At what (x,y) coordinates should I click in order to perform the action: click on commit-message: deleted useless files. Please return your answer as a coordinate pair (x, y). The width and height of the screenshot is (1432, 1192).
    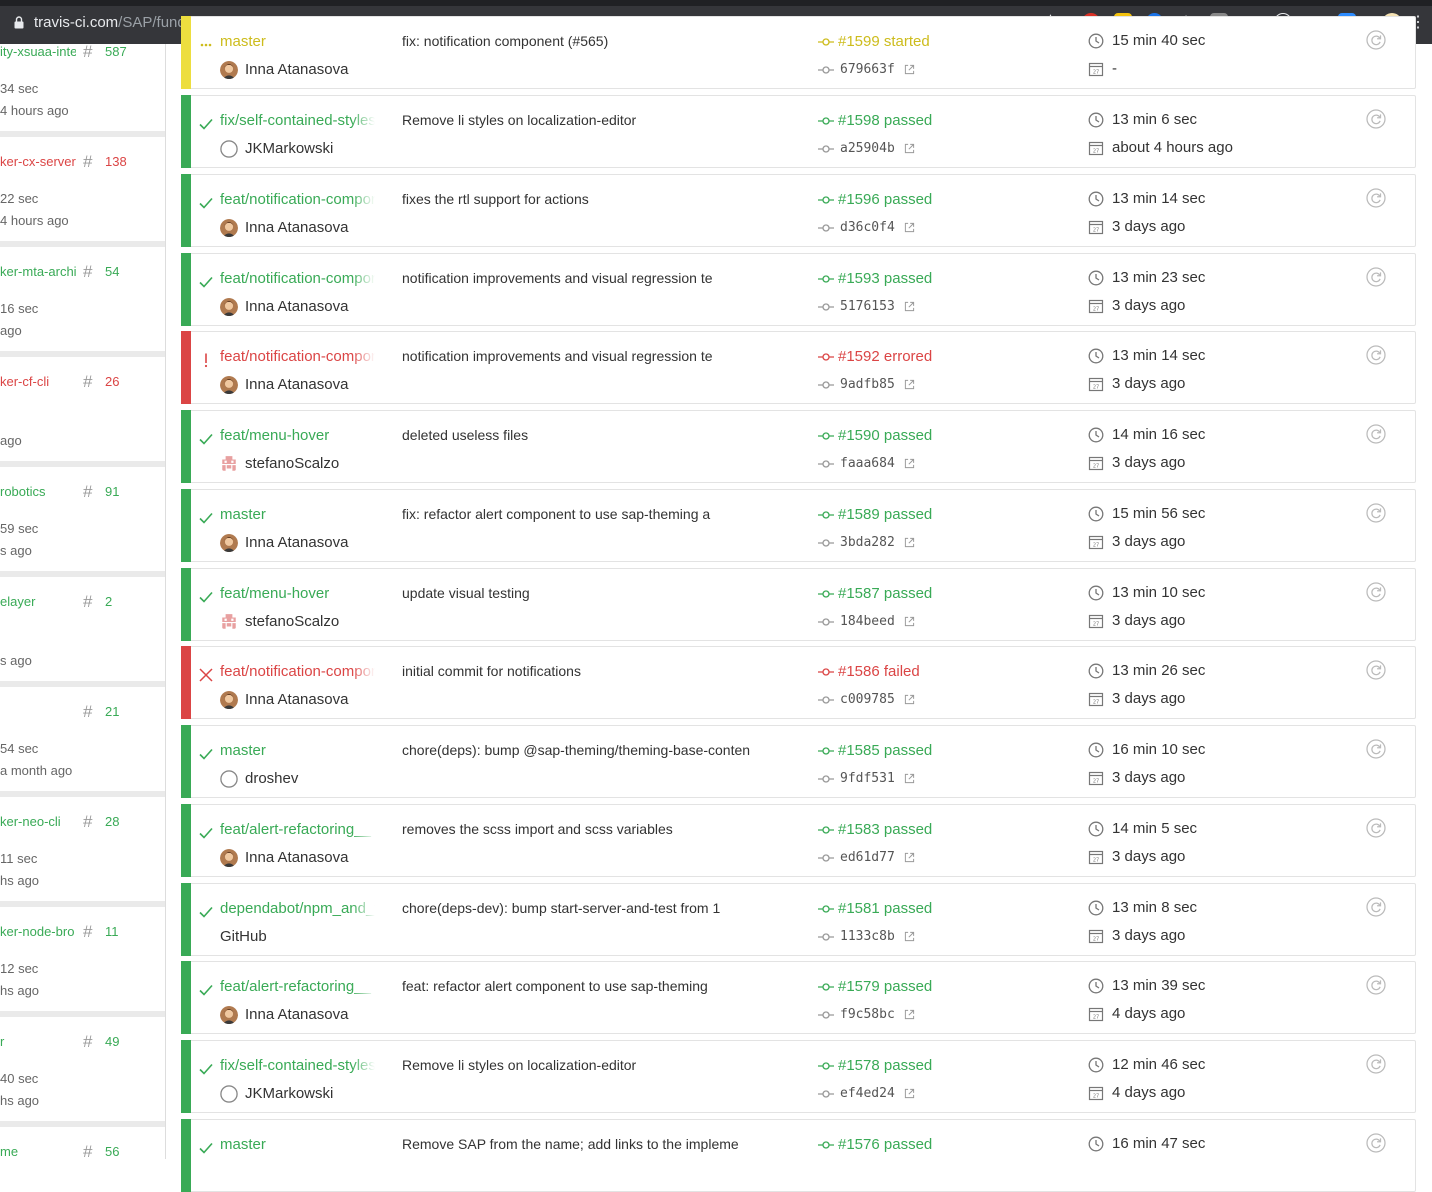
    Looking at the image, I should click on (587, 435).